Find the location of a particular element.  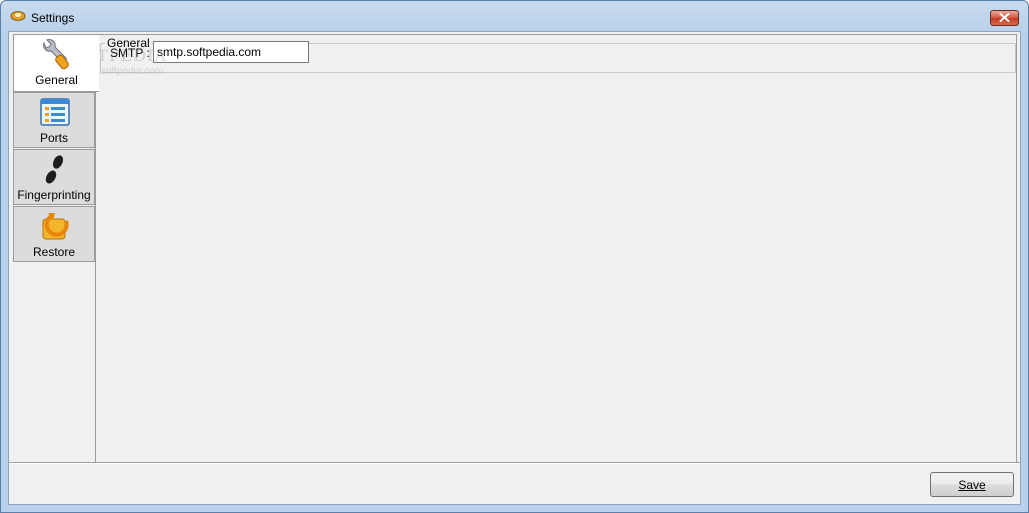

tab-label: Restore is located at coordinates (54, 252).